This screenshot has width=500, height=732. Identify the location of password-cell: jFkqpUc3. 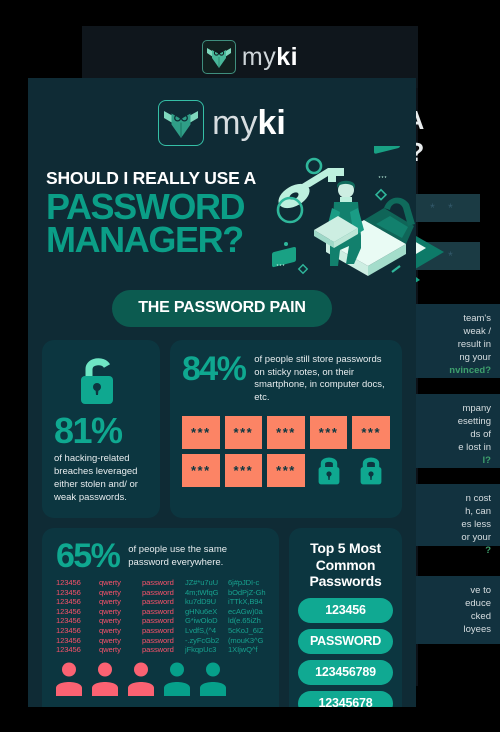
(201, 650).